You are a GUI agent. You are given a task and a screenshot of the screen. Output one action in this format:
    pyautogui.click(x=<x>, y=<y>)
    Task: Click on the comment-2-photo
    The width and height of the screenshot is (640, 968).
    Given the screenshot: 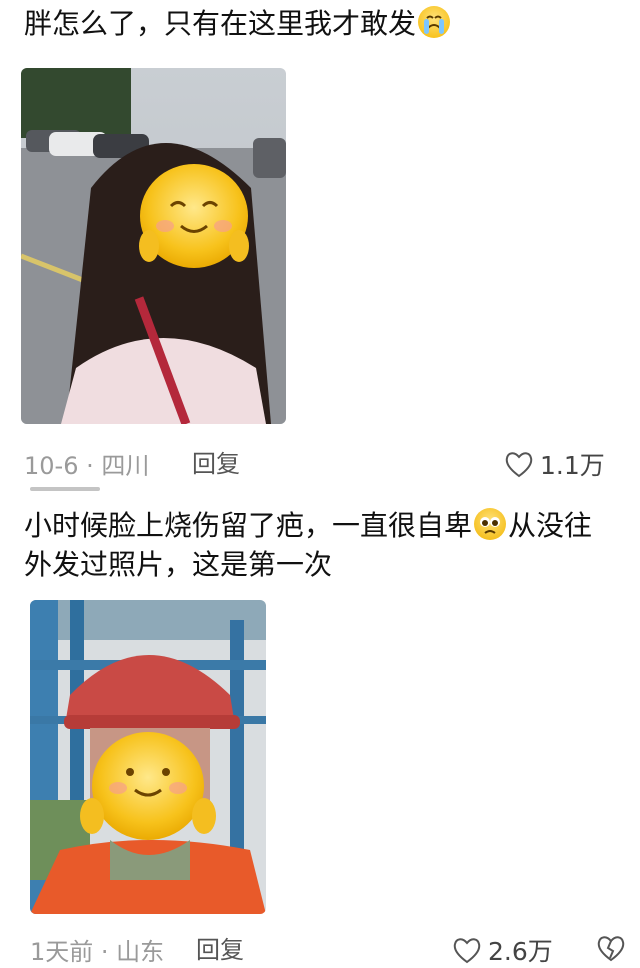 What is the action you would take?
    pyautogui.click(x=148, y=757)
    